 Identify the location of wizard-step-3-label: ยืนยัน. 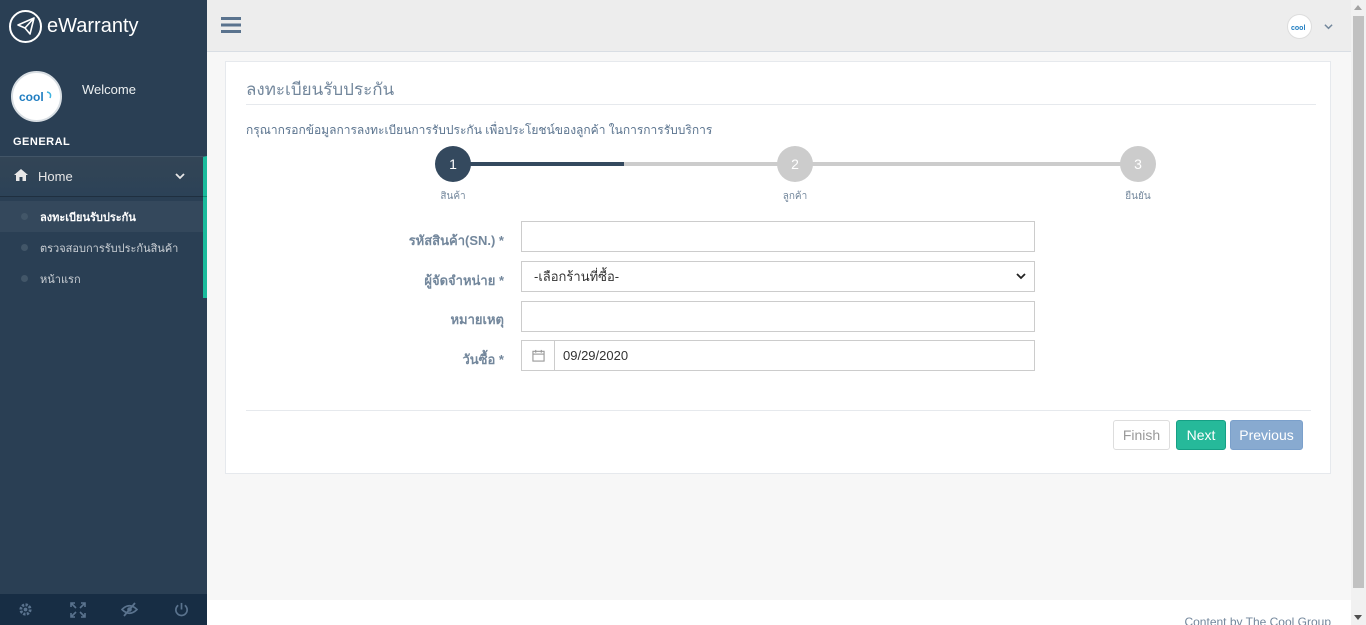
(1138, 196).